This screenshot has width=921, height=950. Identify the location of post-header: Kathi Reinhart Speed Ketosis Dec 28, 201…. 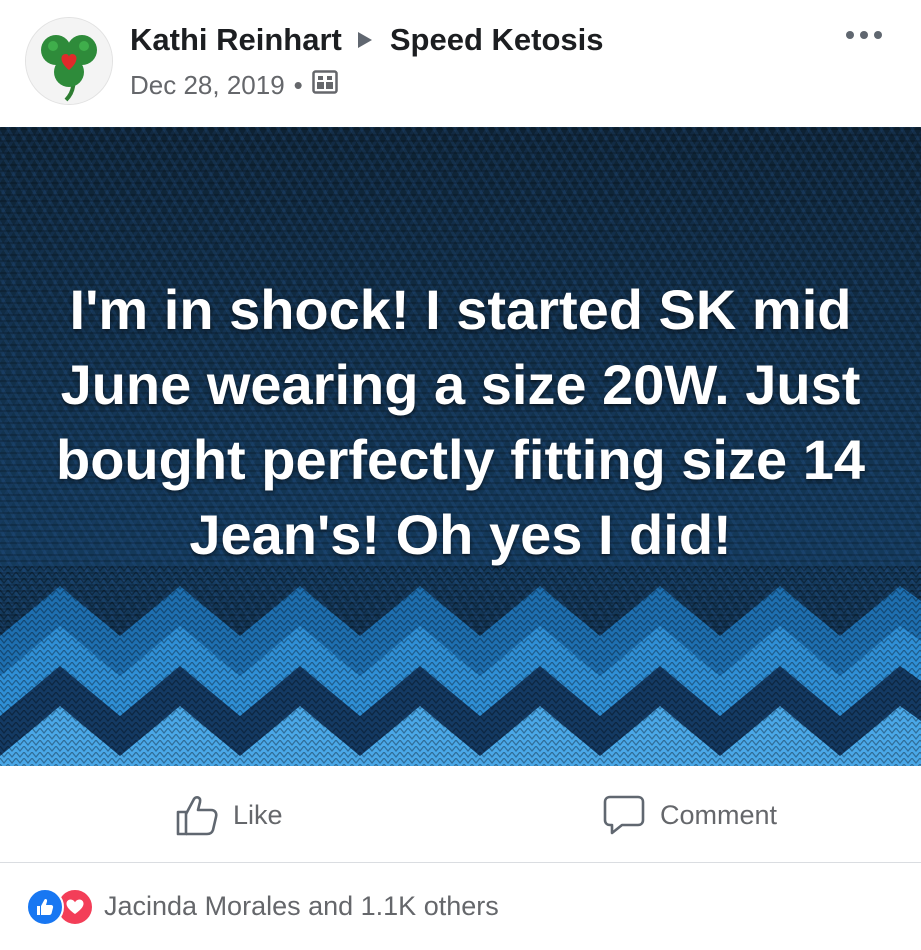
(460, 63).